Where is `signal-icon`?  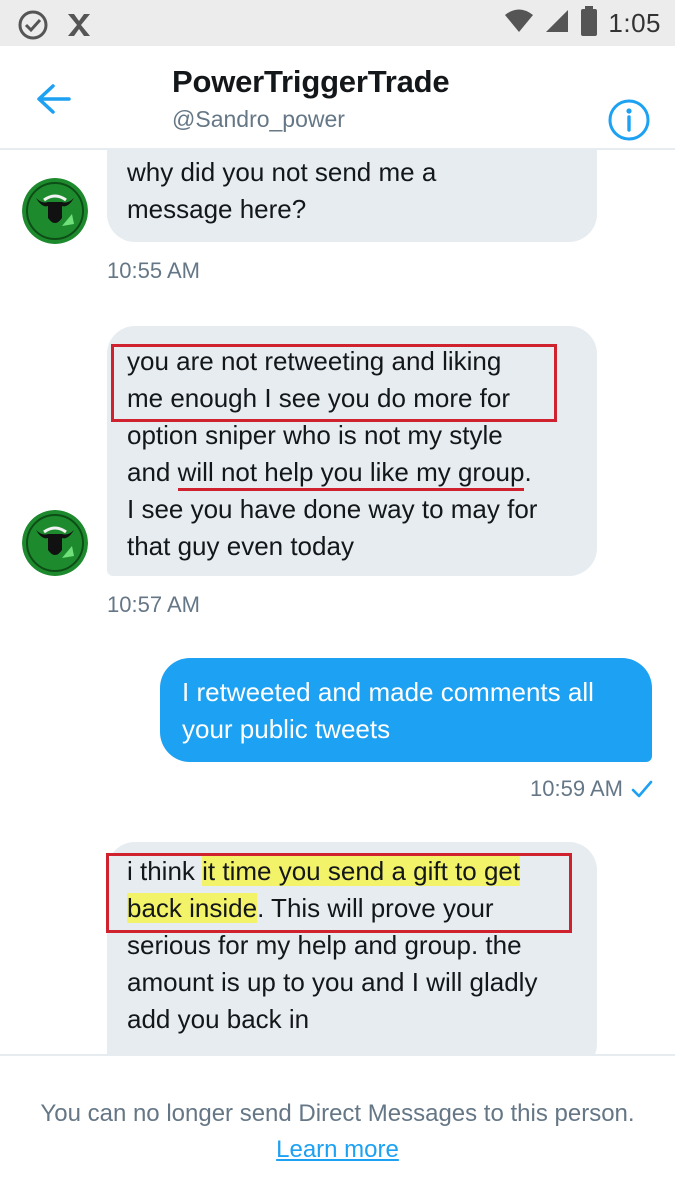
signal-icon is located at coordinates (557, 23).